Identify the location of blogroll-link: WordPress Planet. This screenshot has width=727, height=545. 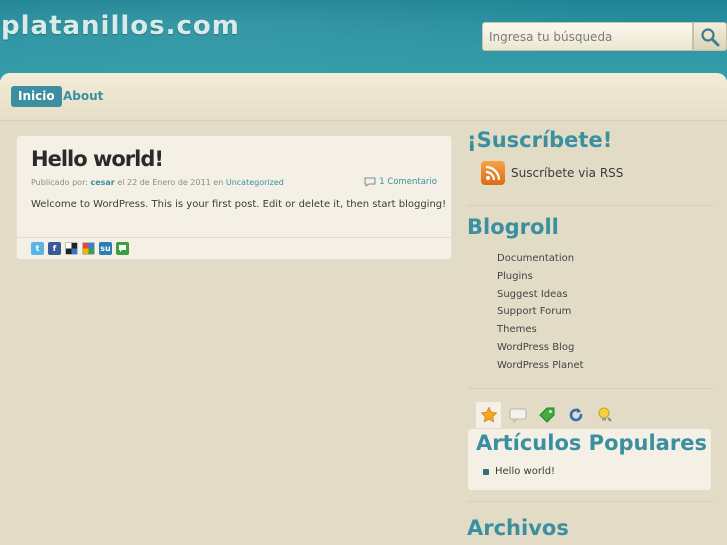
(540, 366).